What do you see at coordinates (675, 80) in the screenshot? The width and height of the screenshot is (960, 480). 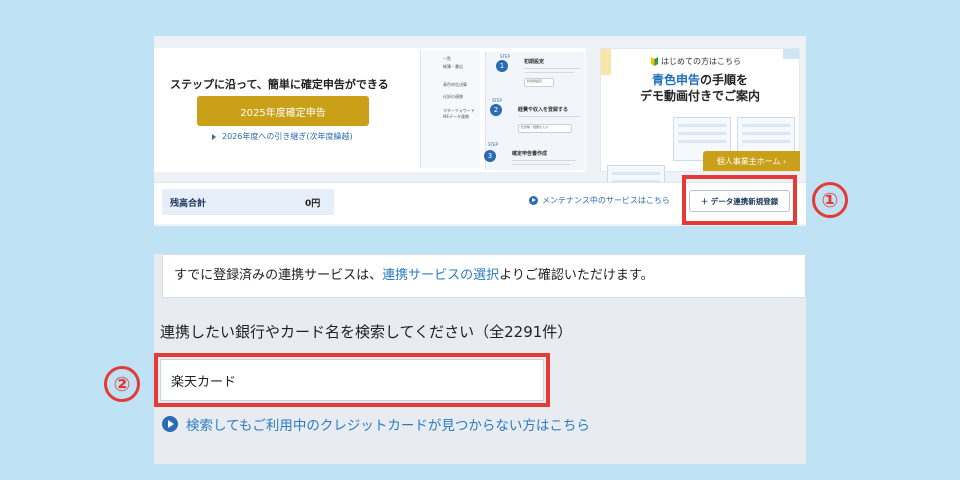 I see `beginner-title-highlight: 青色申告` at bounding box center [675, 80].